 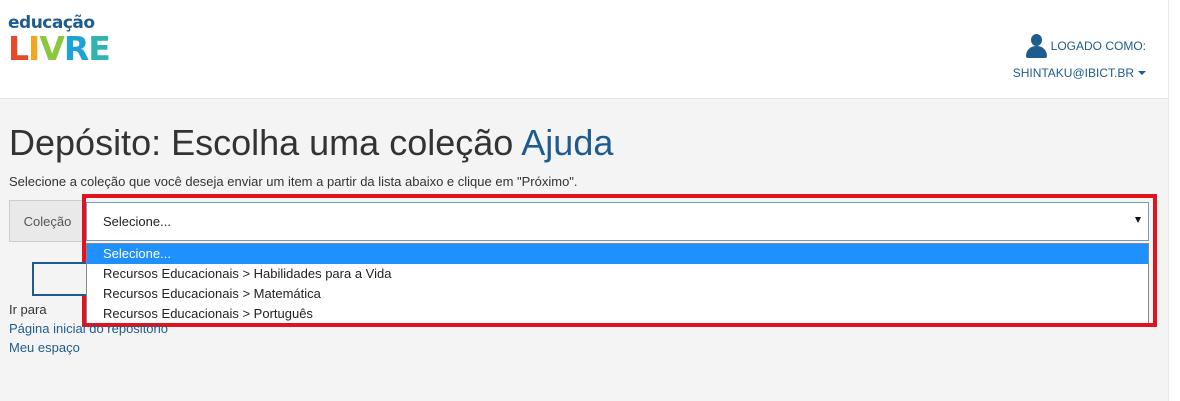 What do you see at coordinates (88, 347) in the screenshot?
I see `my-space-link: Meu espaço` at bounding box center [88, 347].